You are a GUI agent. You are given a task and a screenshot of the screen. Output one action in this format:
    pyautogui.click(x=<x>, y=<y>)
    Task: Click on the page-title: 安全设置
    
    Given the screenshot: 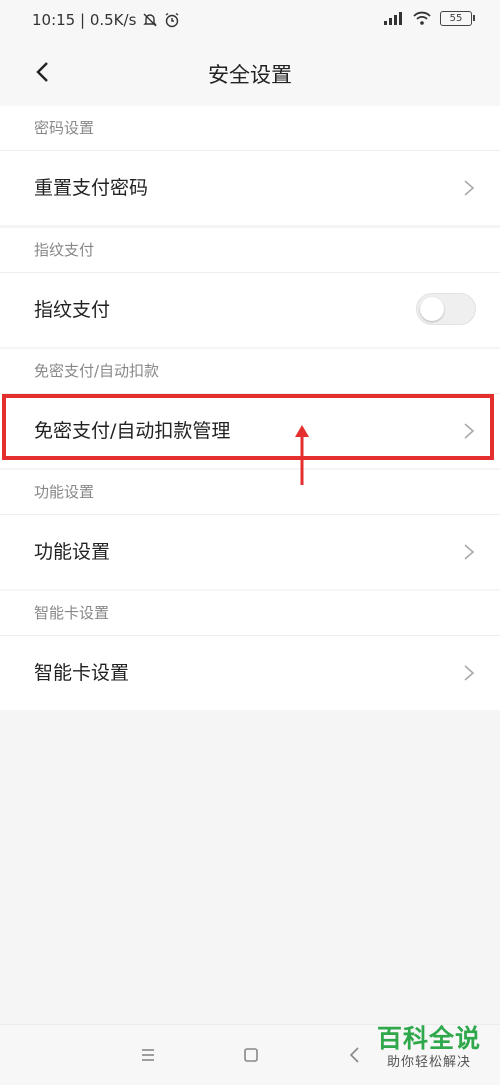 What is the action you would take?
    pyautogui.click(x=250, y=75)
    